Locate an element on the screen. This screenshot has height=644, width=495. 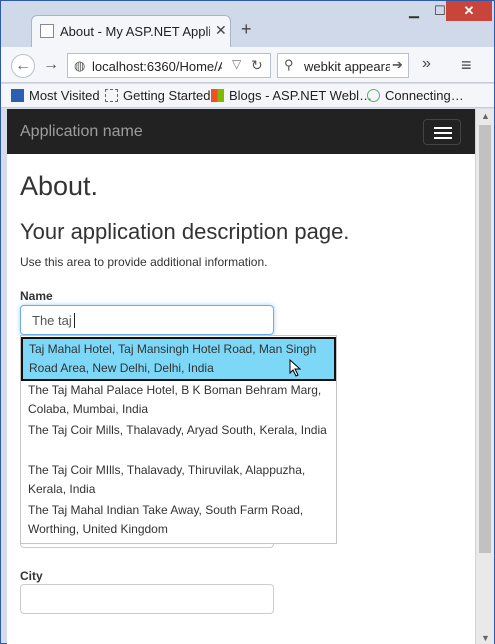
new-tab-button: + is located at coordinates (246, 29).